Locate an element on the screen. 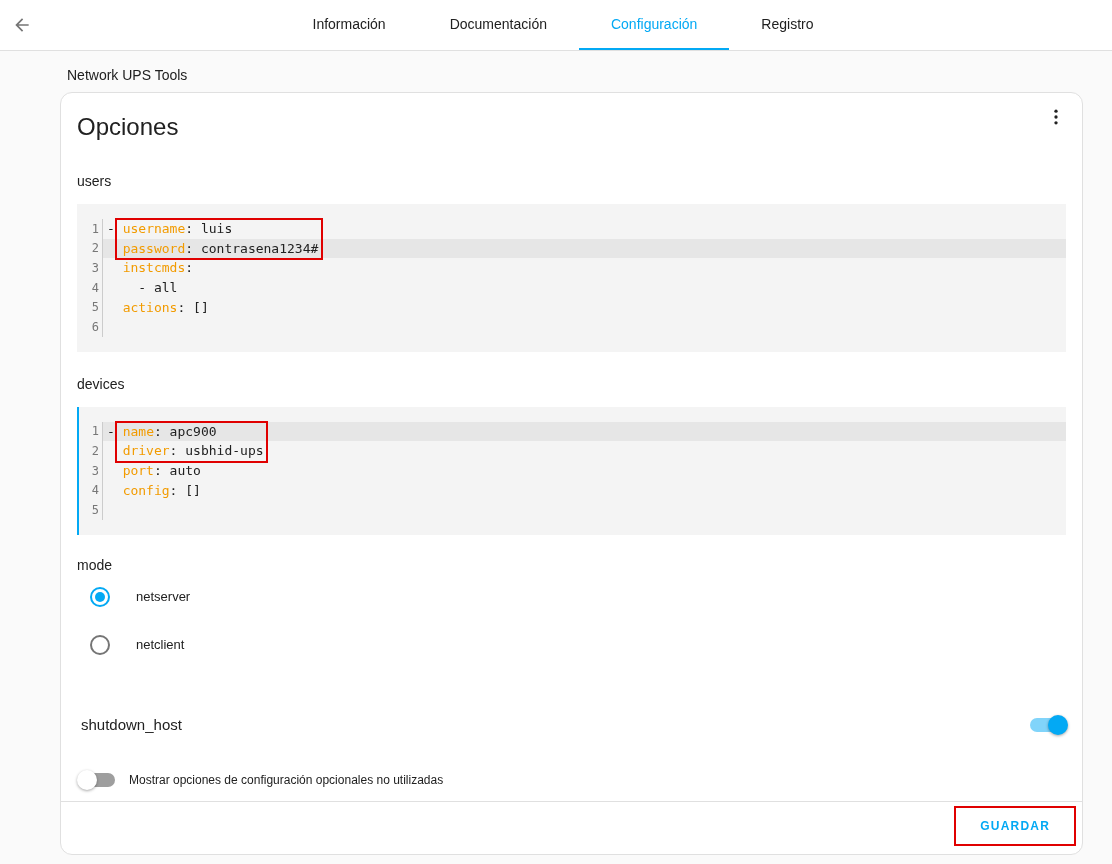 Image resolution: width=1112 pixels, height=864 pixels. code-text: driver: usbhid-ups is located at coordinates (192, 451).